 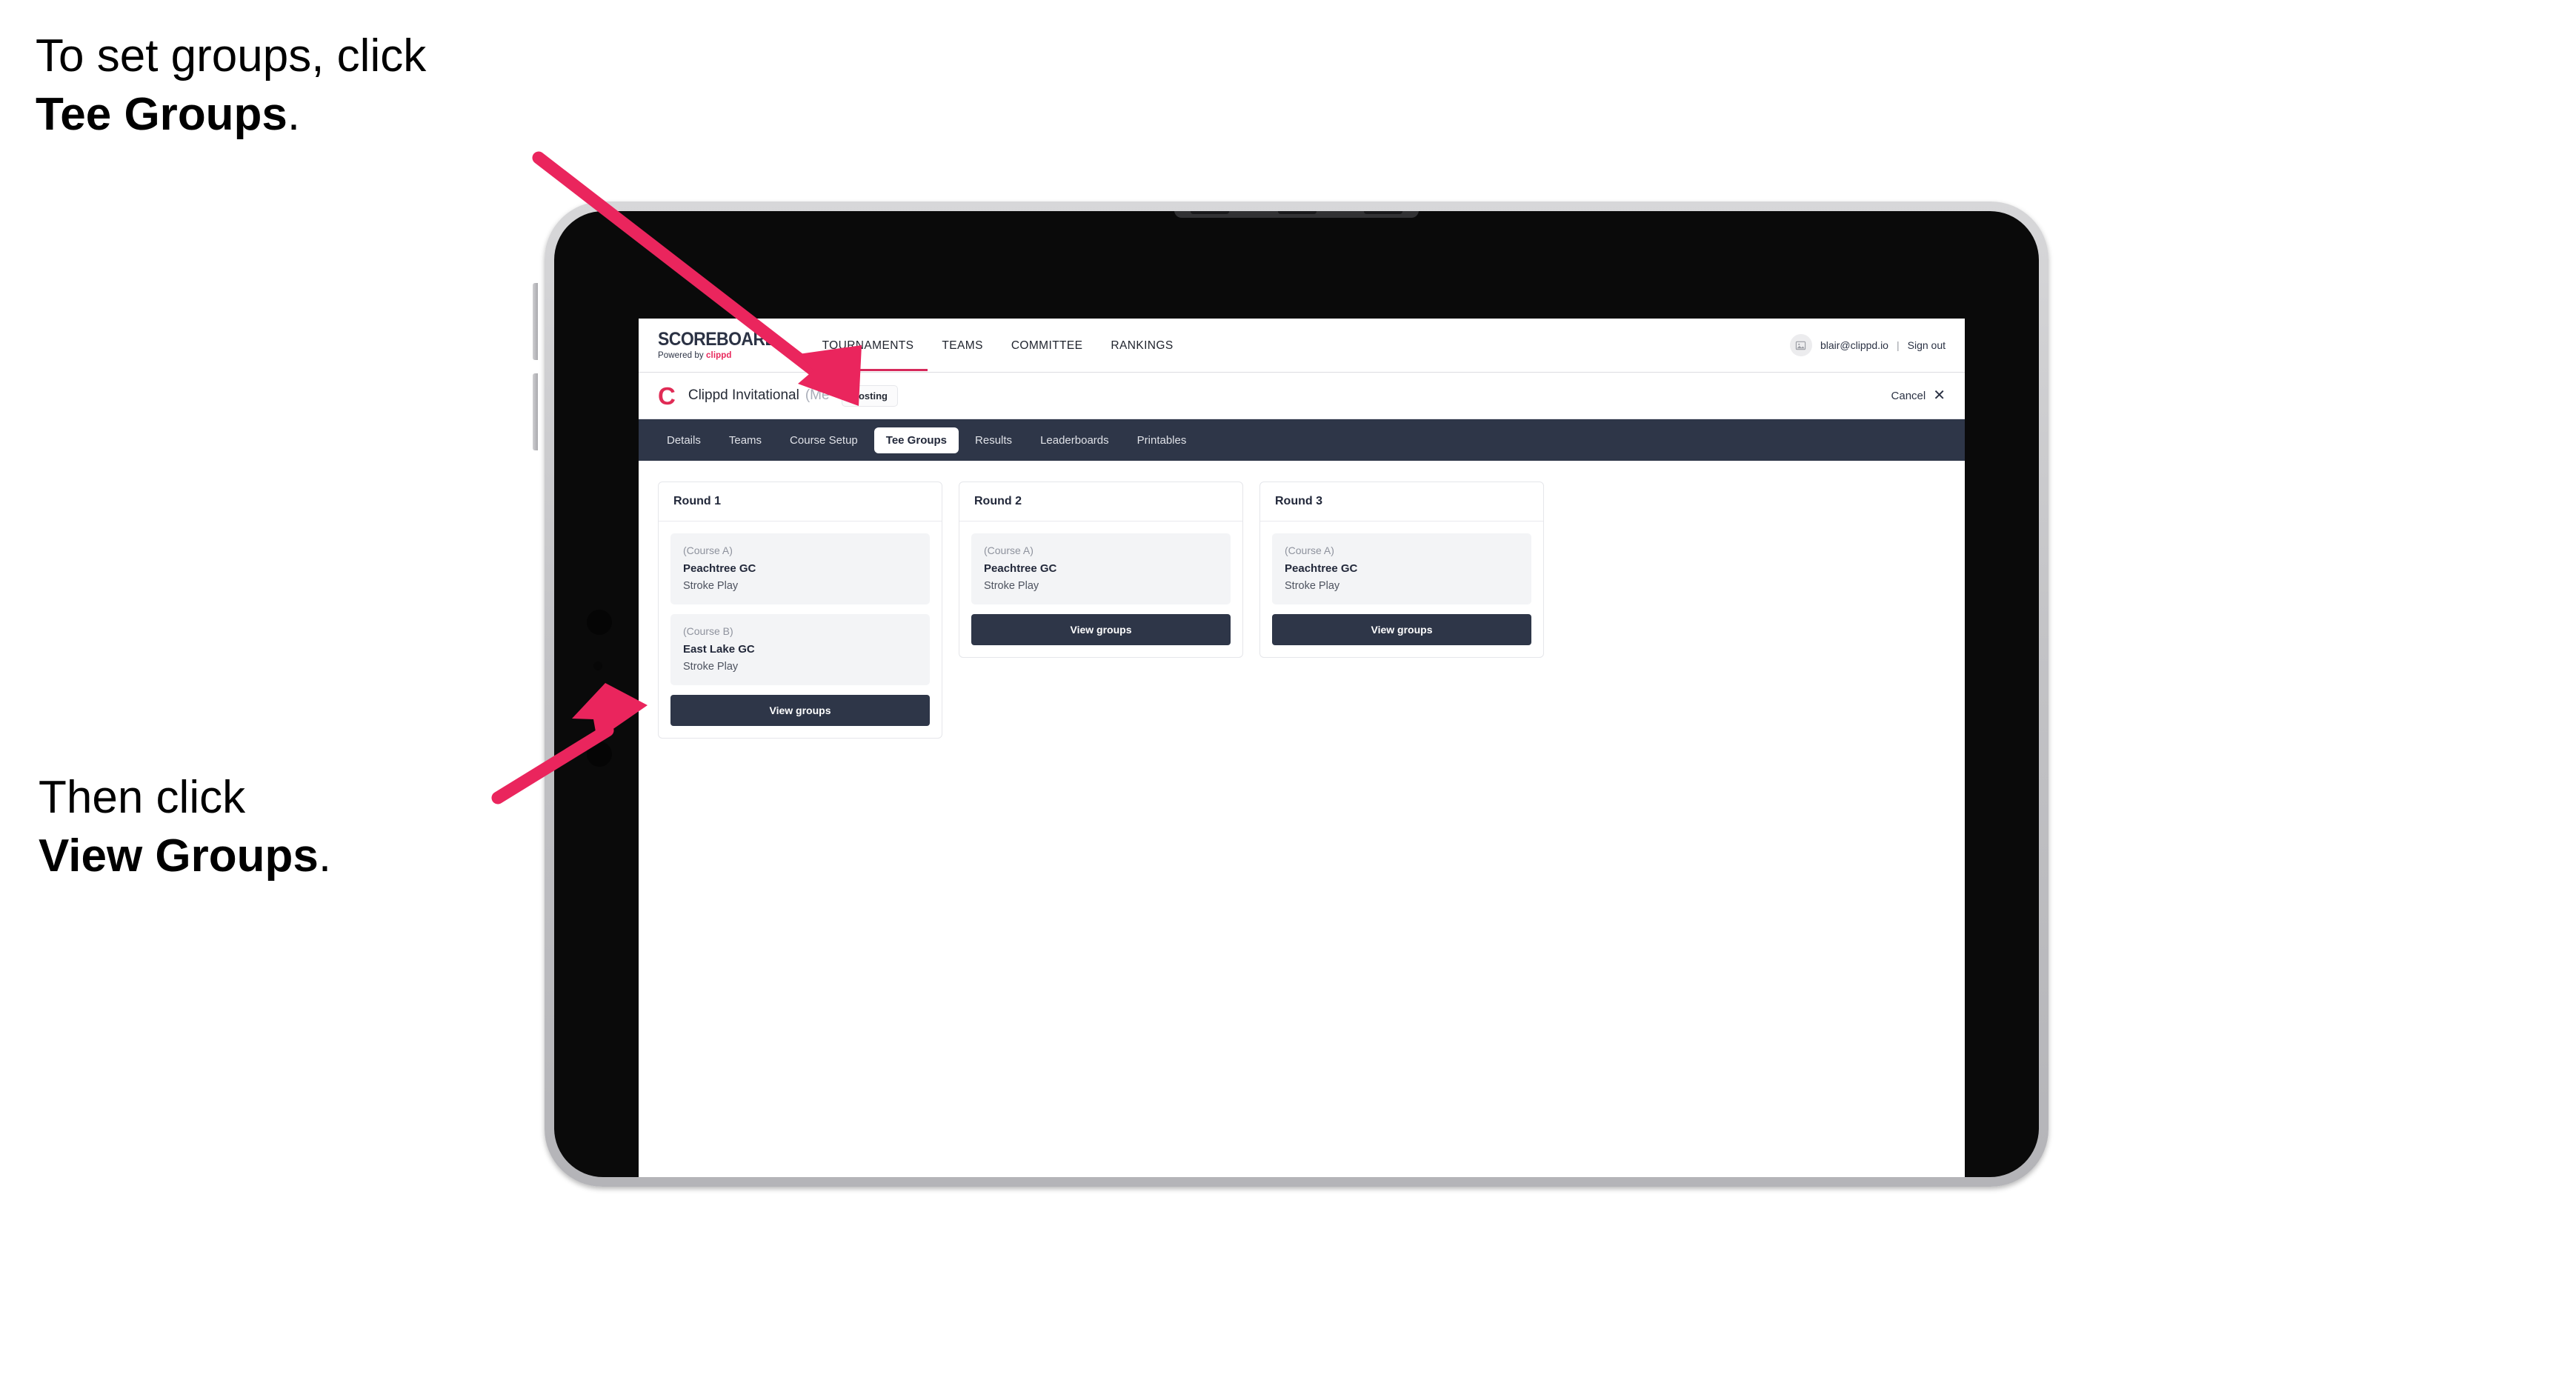 I want to click on nav-item-tournaments: TOURNAMENTS, so click(x=868, y=346).